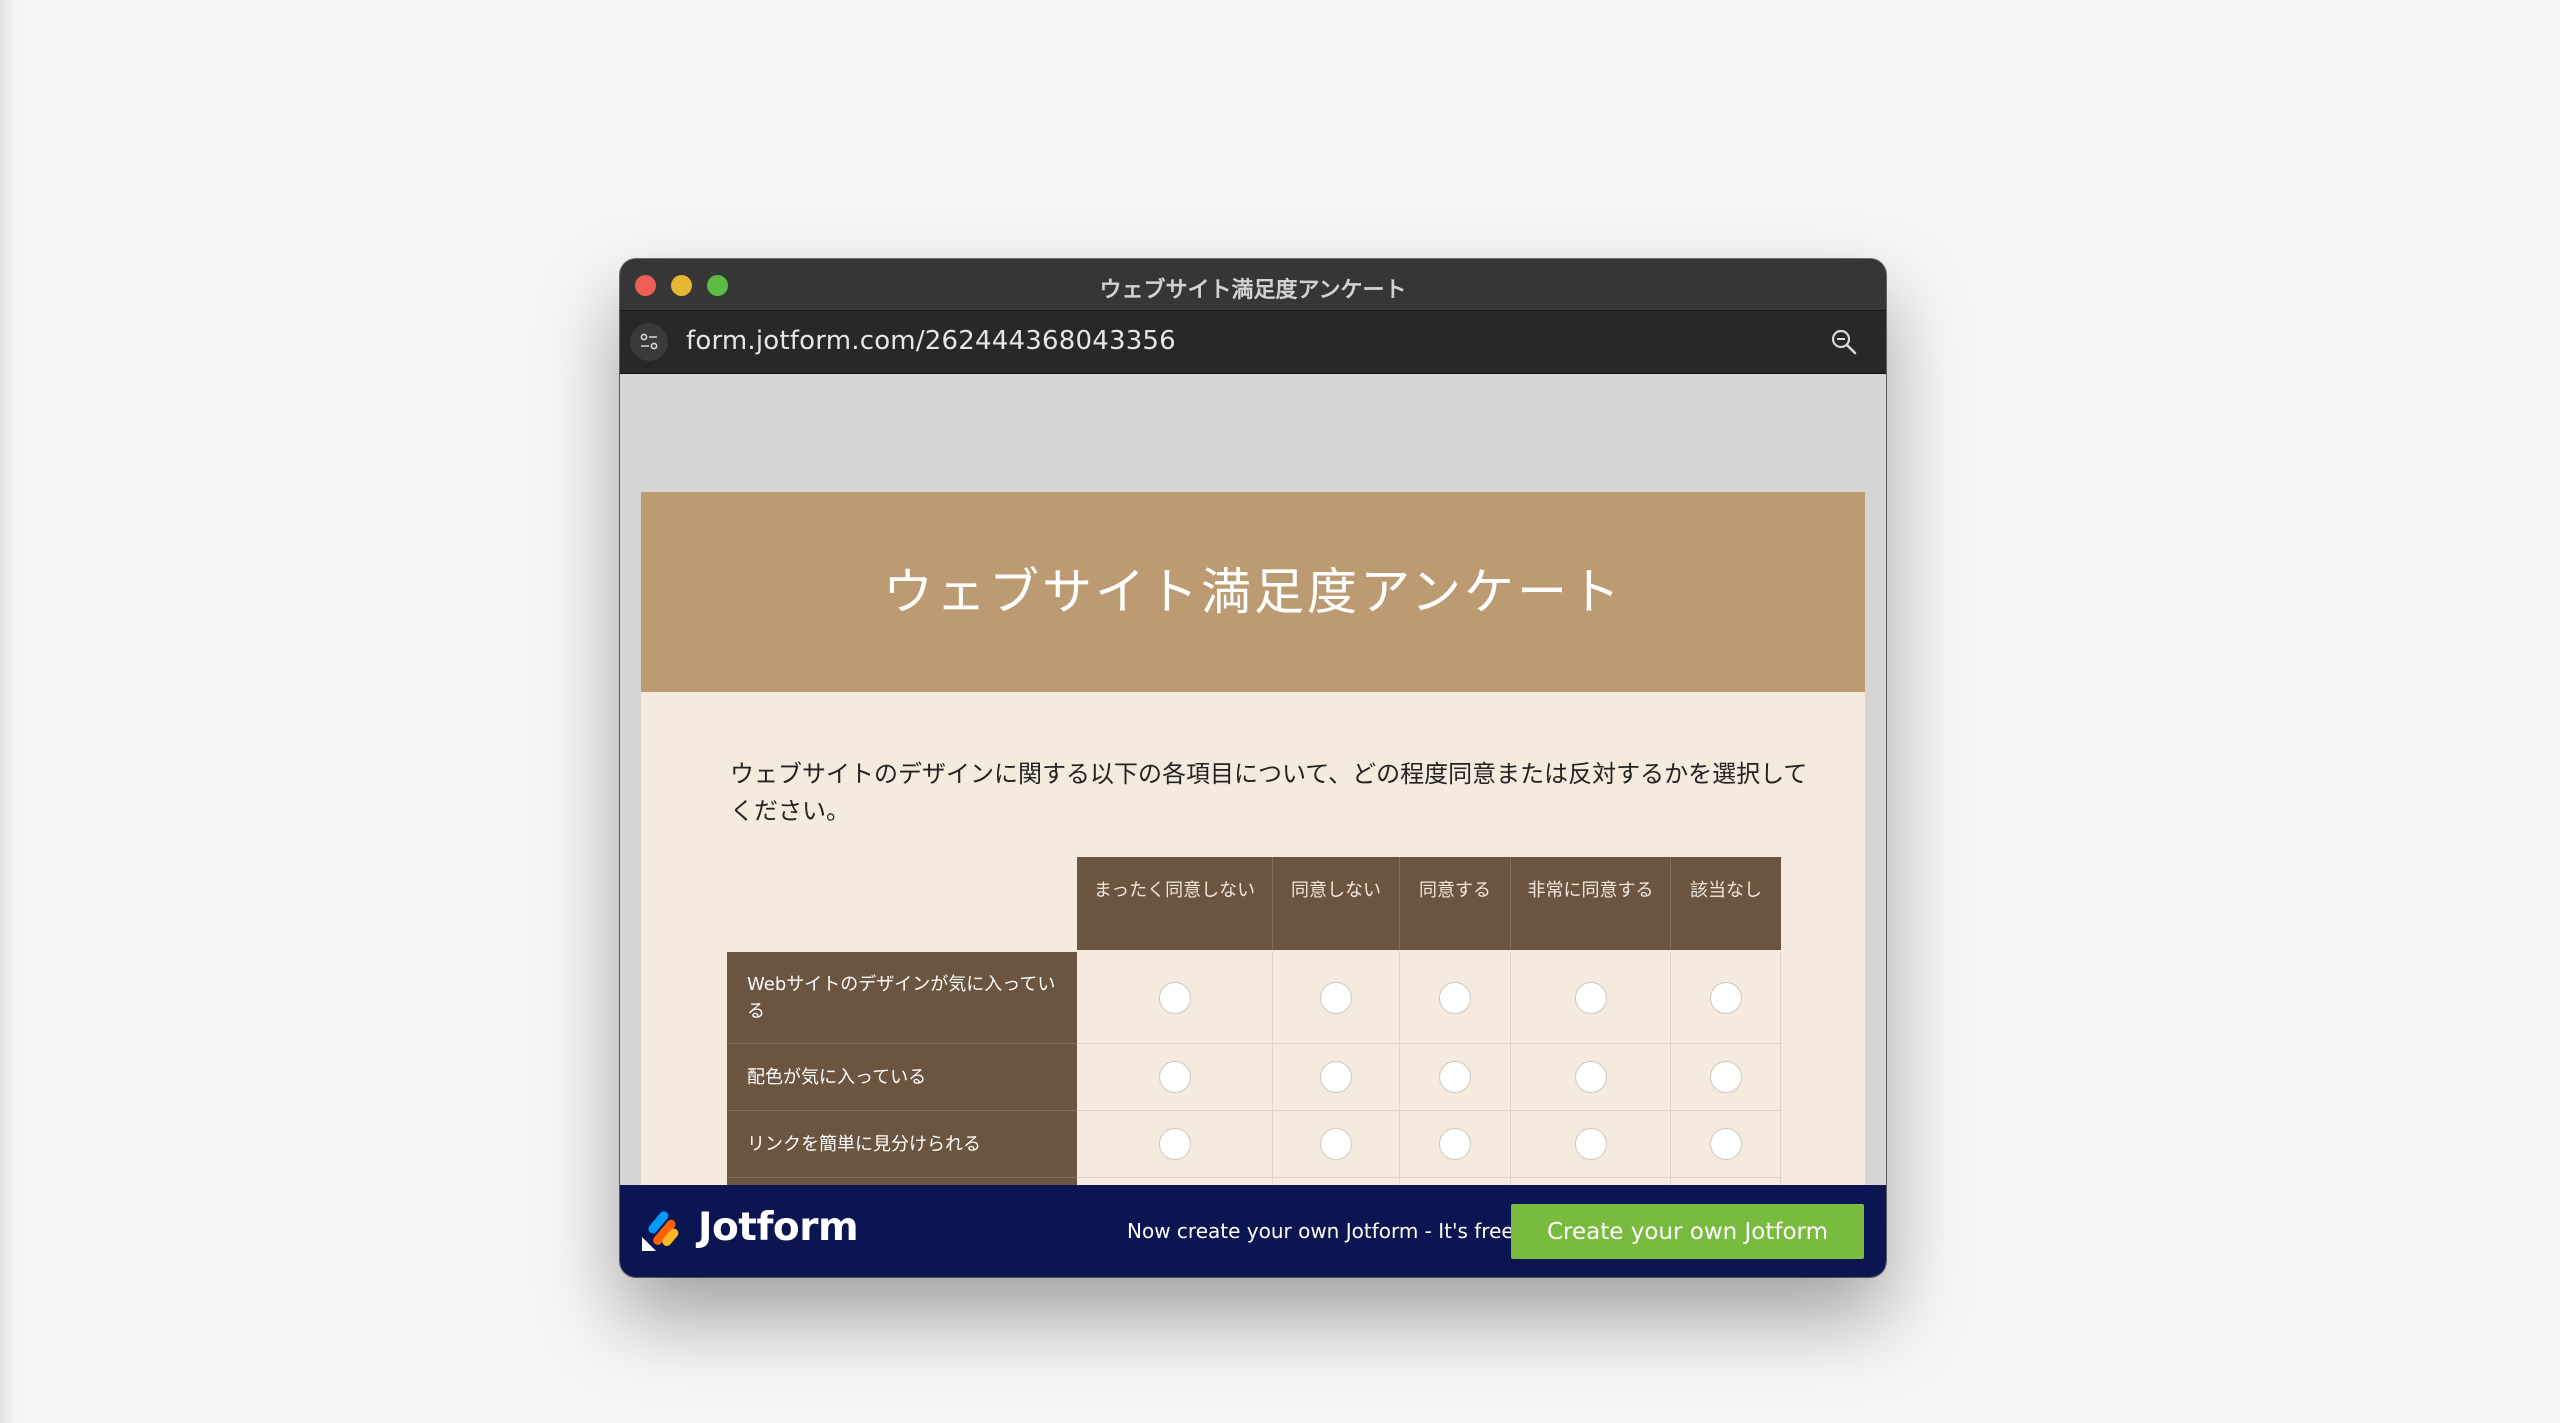 The width and height of the screenshot is (2560, 1423). I want to click on matrix-column-header: 同意する, so click(1455, 903).